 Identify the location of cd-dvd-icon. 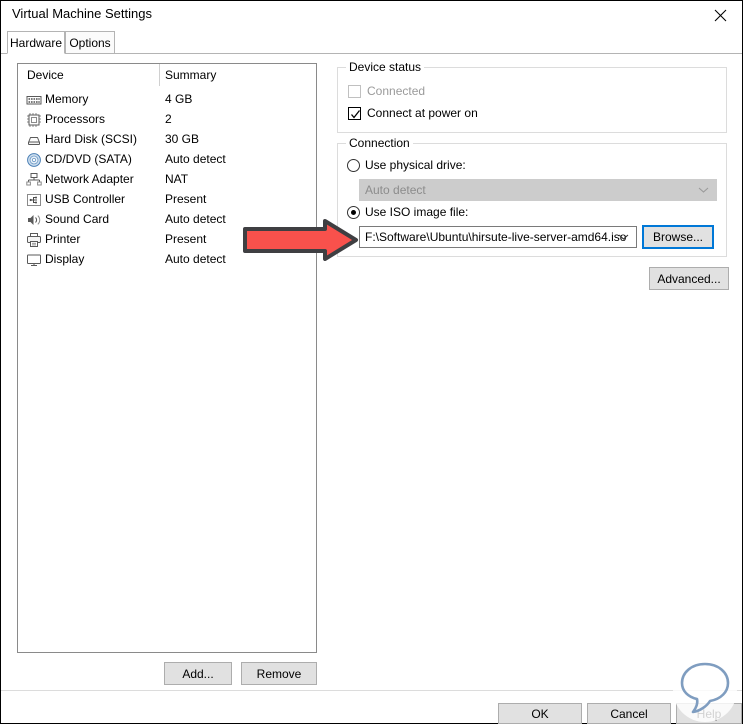
(34, 160).